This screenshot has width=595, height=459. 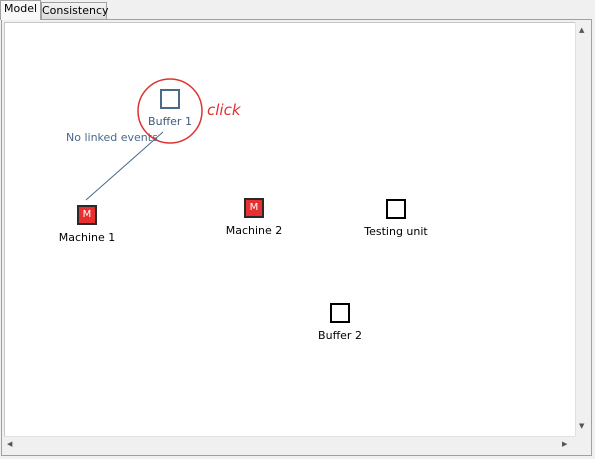 I want to click on testing-unit-node, so click(x=396, y=209).